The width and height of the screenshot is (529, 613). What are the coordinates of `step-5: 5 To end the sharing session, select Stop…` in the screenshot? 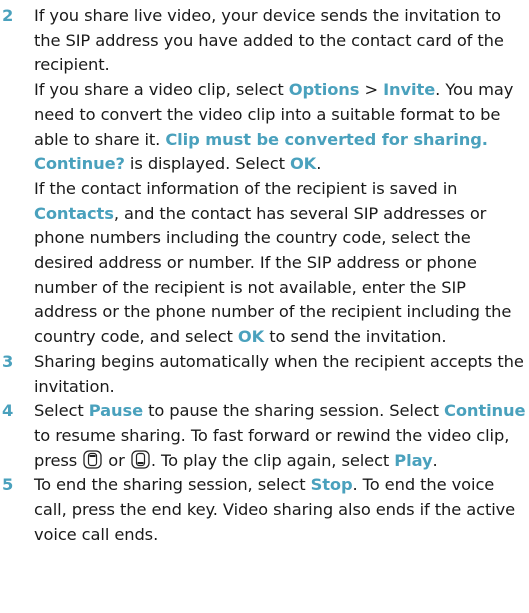 It's located at (264, 510).